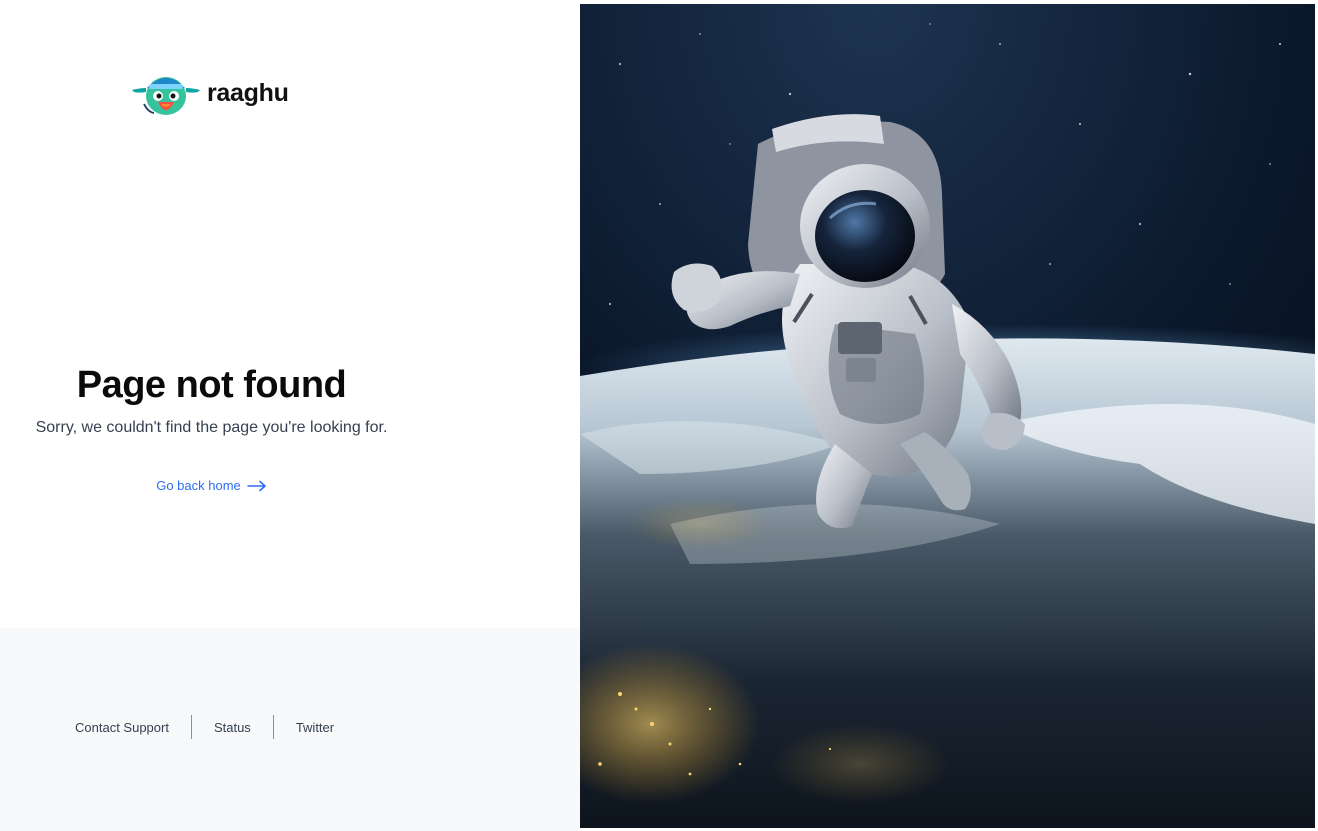 Image resolution: width=1318 pixels, height=831 pixels. I want to click on brand-name: raaghu, so click(248, 92).